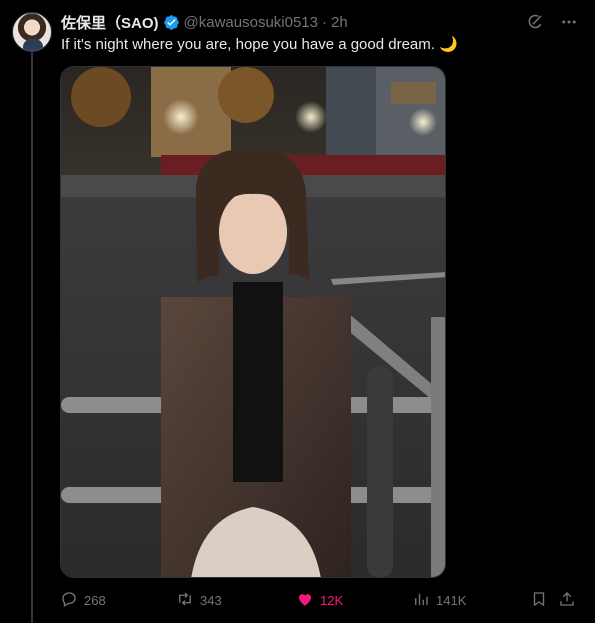 The width and height of the screenshot is (595, 623). What do you see at coordinates (569, 22) in the screenshot?
I see `more-icon` at bounding box center [569, 22].